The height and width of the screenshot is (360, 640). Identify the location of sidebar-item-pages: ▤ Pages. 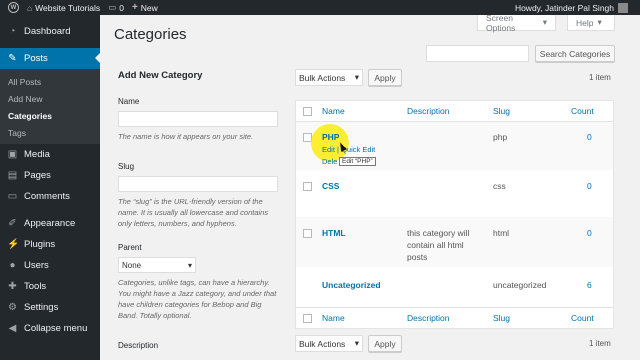
(50, 175).